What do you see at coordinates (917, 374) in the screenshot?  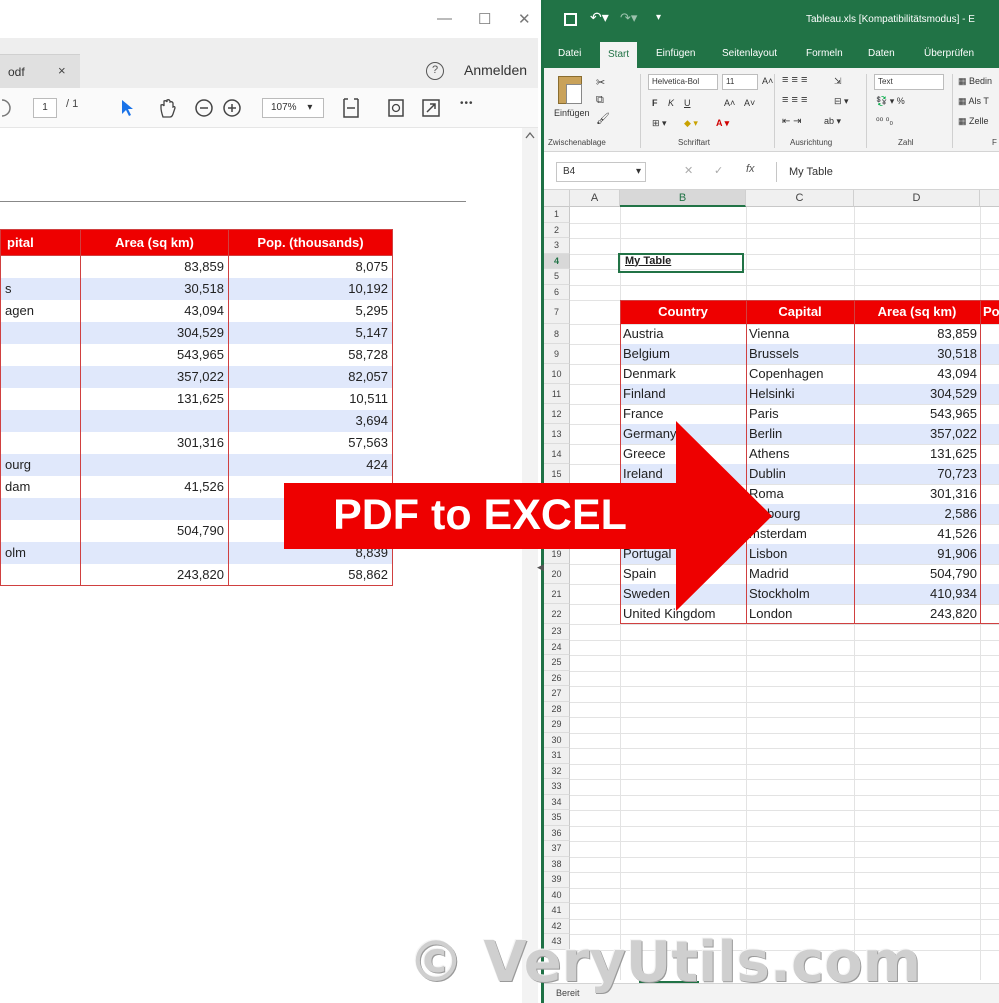 I see `area-cell: 43,094` at bounding box center [917, 374].